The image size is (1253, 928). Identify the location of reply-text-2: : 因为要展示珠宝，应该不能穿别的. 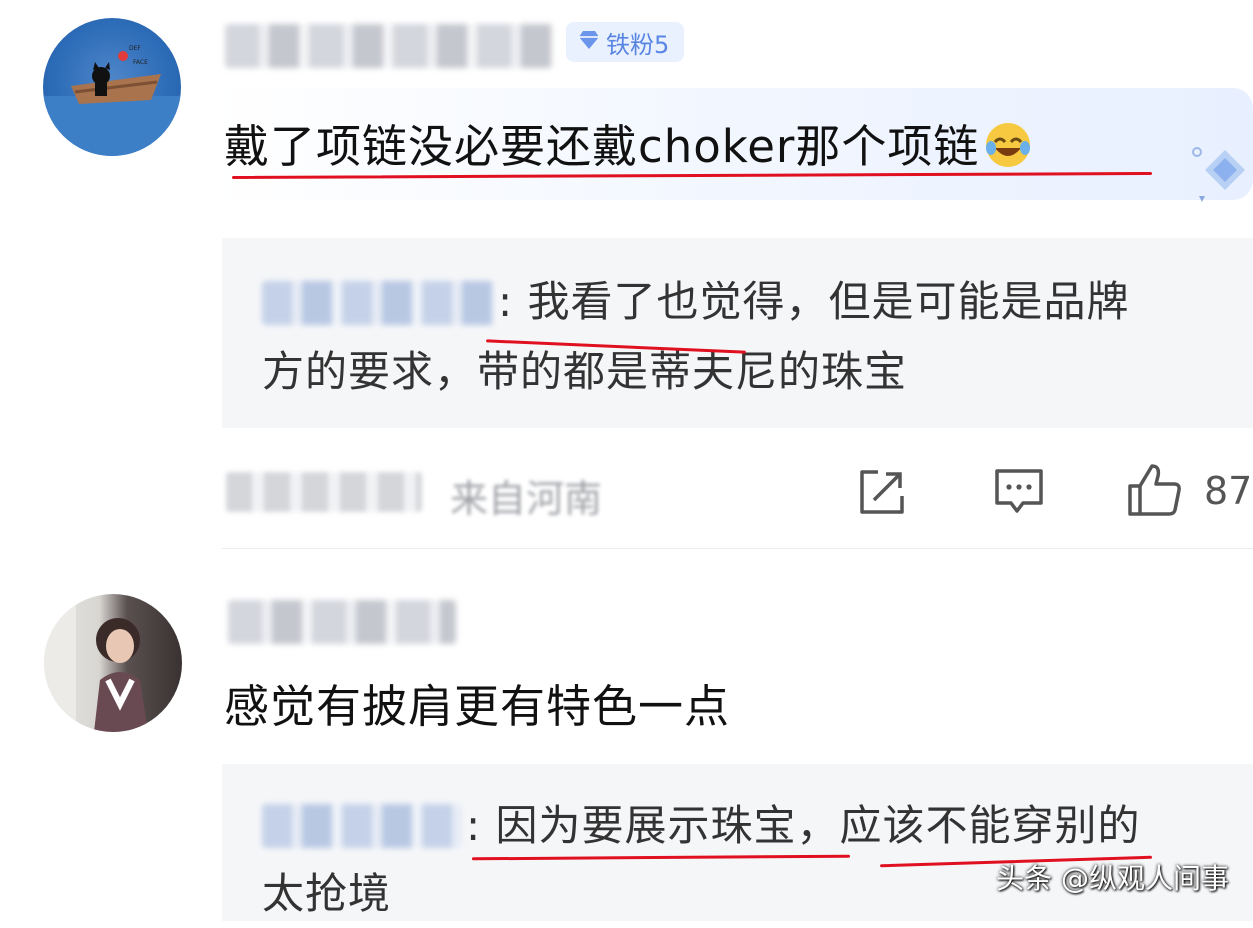
(803, 826).